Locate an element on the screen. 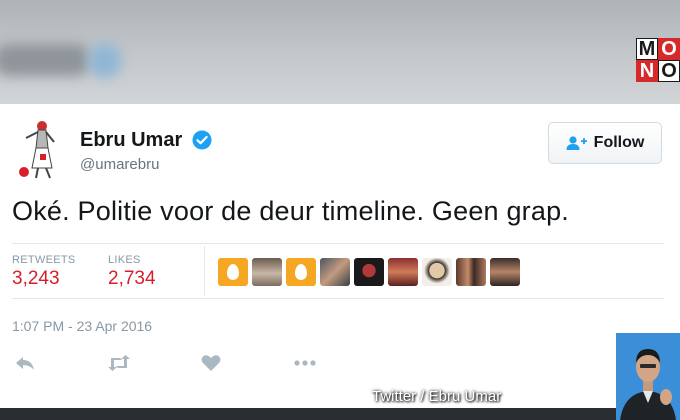 The height and width of the screenshot is (420, 680). verified-badge-icon is located at coordinates (202, 140).